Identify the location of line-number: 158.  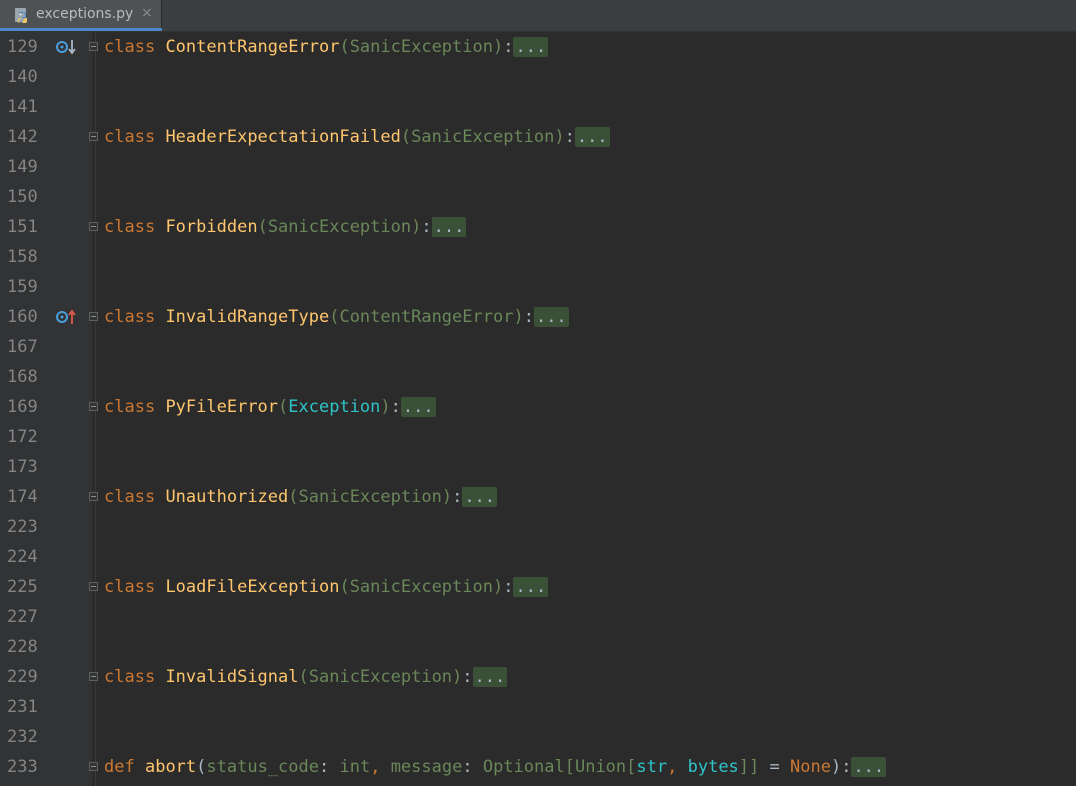
(22, 257).